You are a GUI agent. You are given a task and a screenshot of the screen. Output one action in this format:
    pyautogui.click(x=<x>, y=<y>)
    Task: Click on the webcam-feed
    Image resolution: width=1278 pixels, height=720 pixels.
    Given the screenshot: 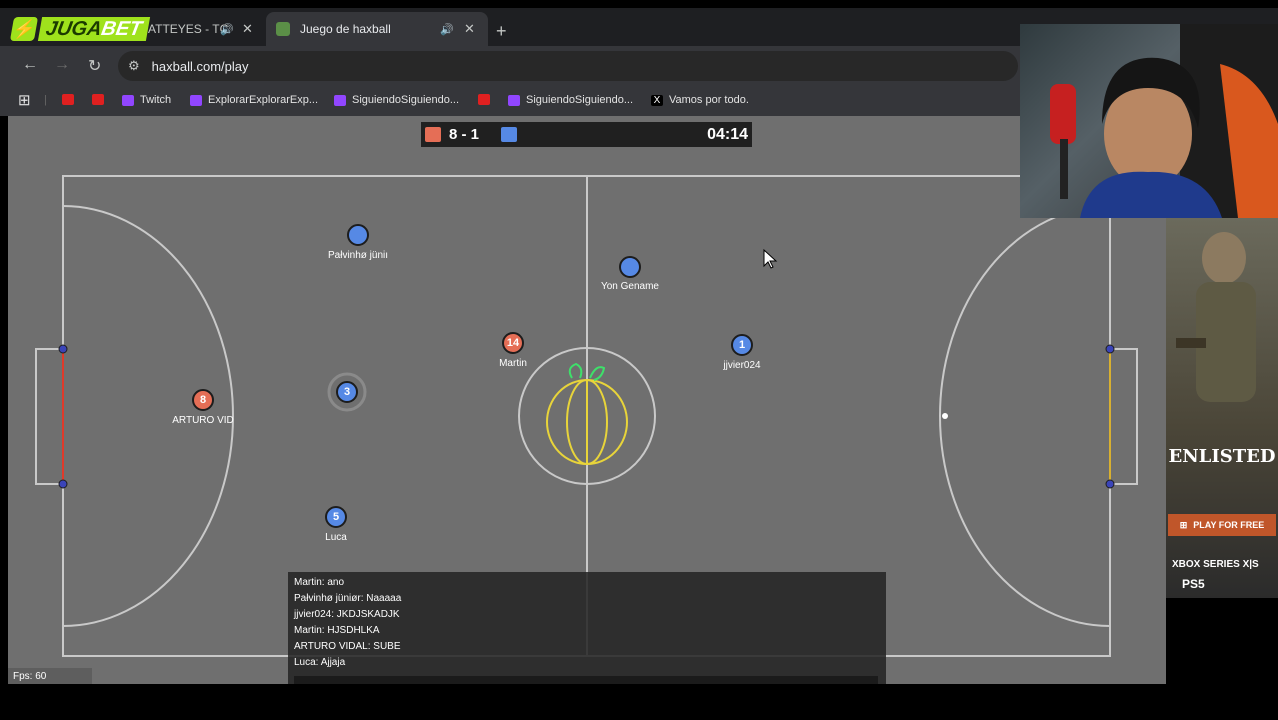 What is the action you would take?
    pyautogui.click(x=1149, y=121)
    